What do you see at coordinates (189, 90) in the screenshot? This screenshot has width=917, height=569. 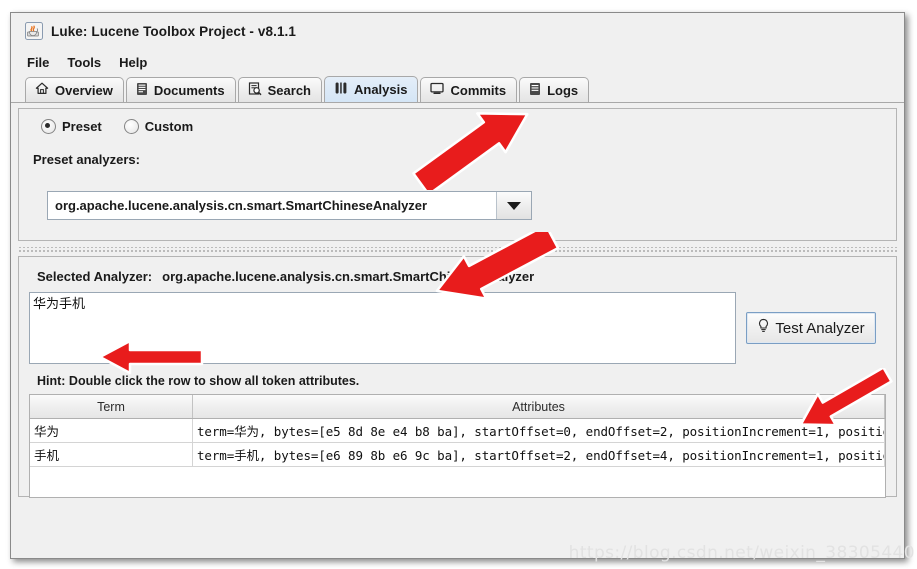 I see `tab-documents-label: Documents` at bounding box center [189, 90].